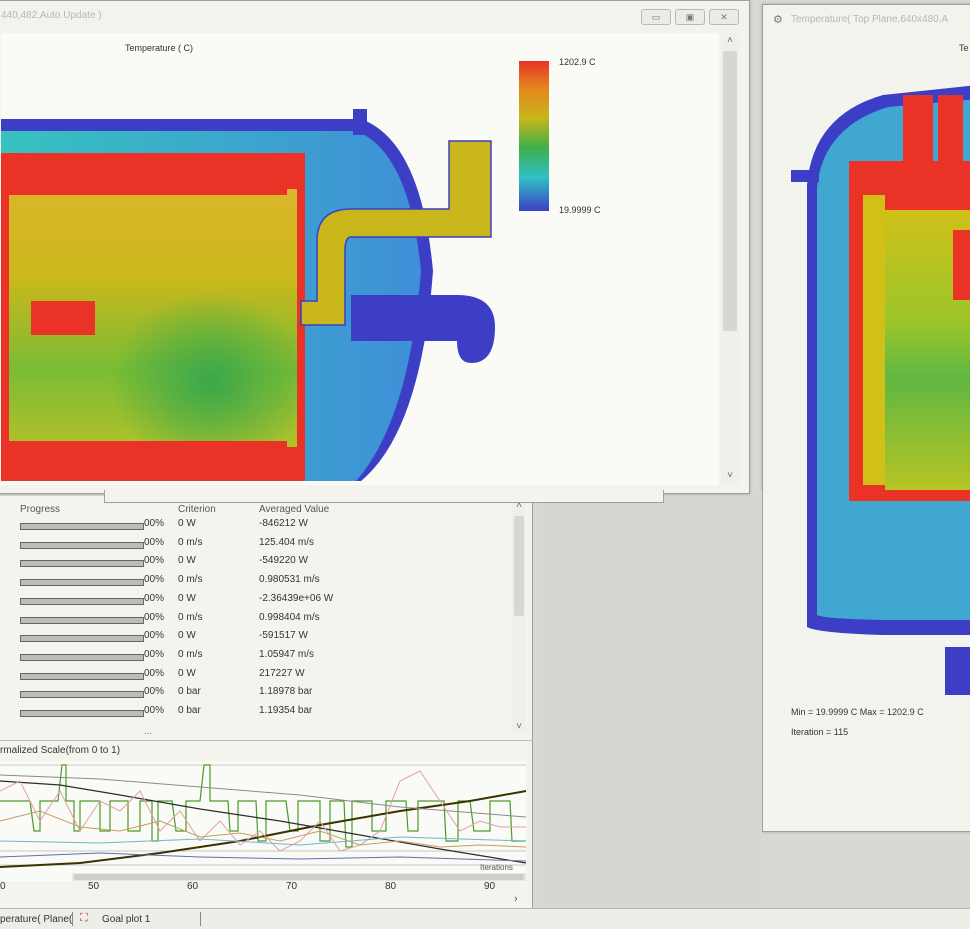  Describe the element at coordinates (496, 867) in the screenshot. I see `iterations-label: Iterations` at that location.